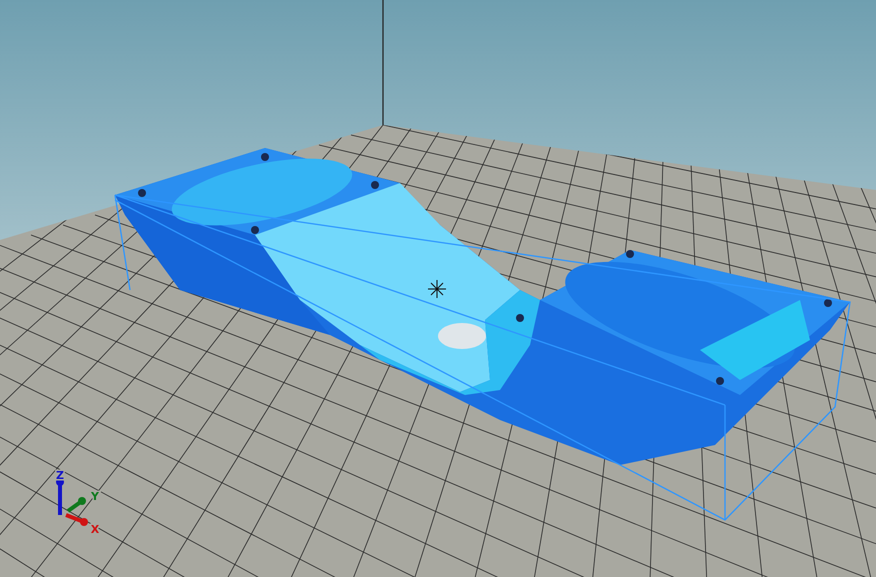  Describe the element at coordinates (437, 289) in the screenshot. I see `crosshair-icon` at that location.